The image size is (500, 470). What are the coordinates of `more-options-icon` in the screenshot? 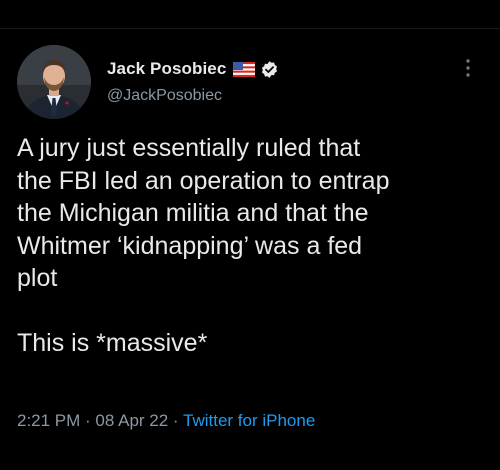 It's located at (468, 68).